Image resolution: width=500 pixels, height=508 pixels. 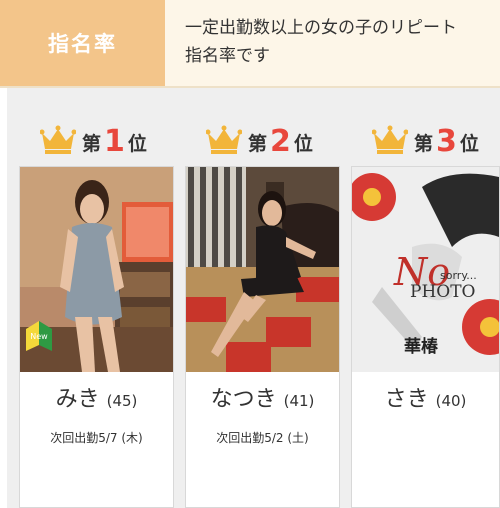 What do you see at coordinates (92, 144) in the screenshot?
I see `rank-1-prefix: 第` at bounding box center [92, 144].